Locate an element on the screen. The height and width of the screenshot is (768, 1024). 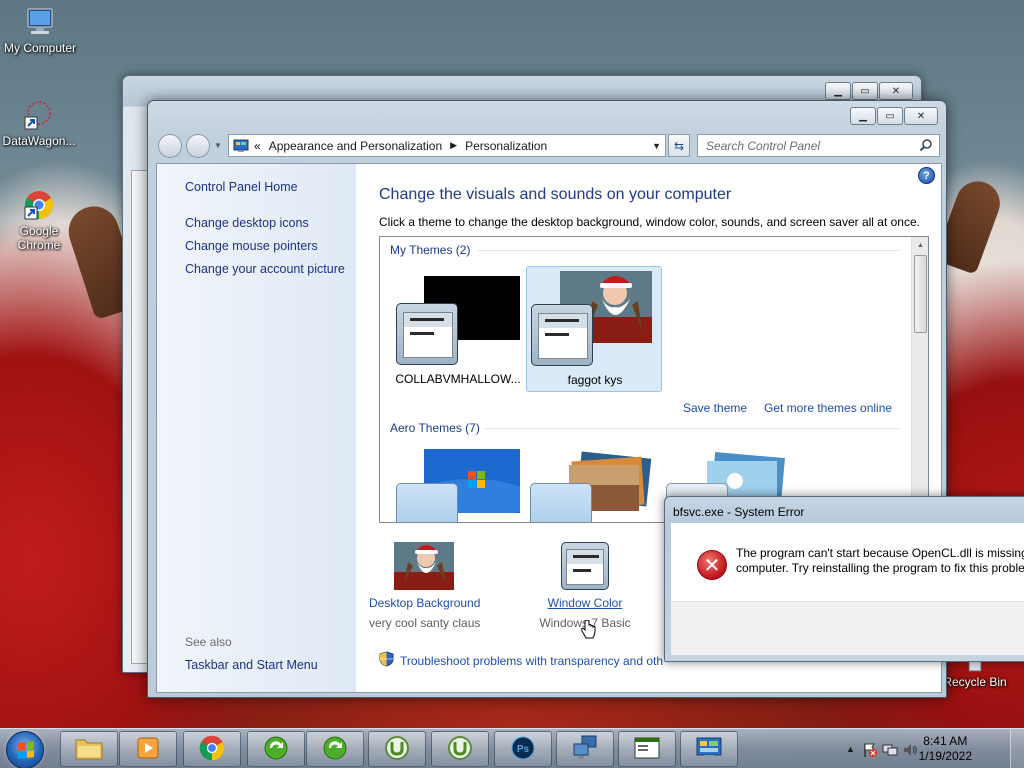
taskbar-network-app is located at coordinates (585, 749).